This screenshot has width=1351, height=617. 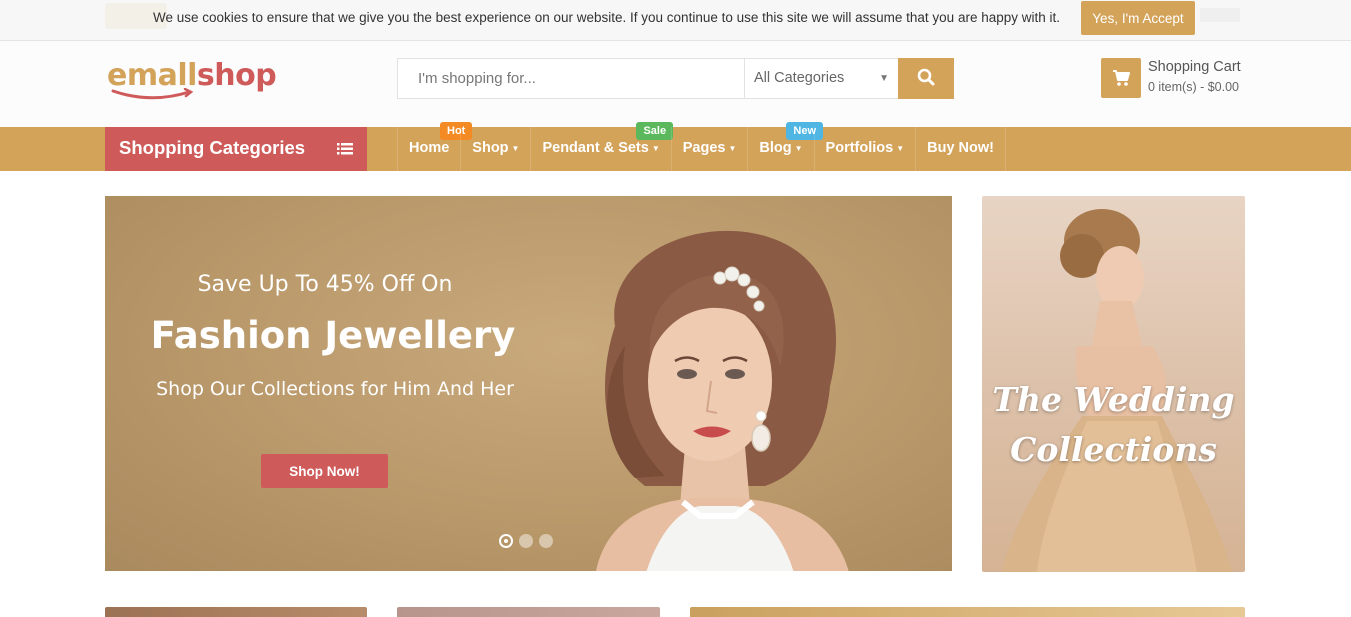 I want to click on site-header: emallshop All Categories ▼ Shoppi, so click(x=675, y=84).